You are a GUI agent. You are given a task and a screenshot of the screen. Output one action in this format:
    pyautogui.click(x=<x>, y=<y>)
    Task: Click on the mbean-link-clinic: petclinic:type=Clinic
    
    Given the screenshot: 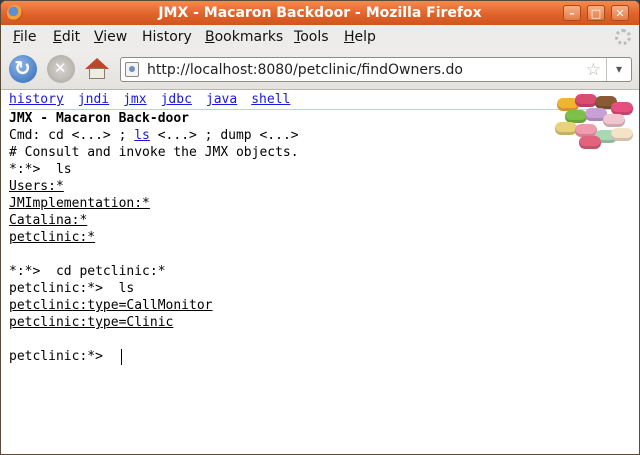 What is the action you would take?
    pyautogui.click(x=91, y=322)
    